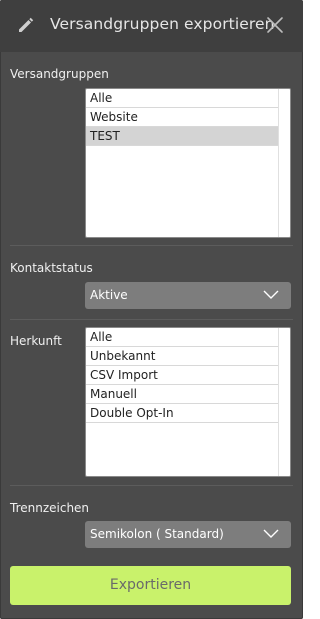 This screenshot has height=619, width=320. Describe the element at coordinates (109, 295) in the screenshot. I see `kontaktstatus-value: Aktive` at that location.